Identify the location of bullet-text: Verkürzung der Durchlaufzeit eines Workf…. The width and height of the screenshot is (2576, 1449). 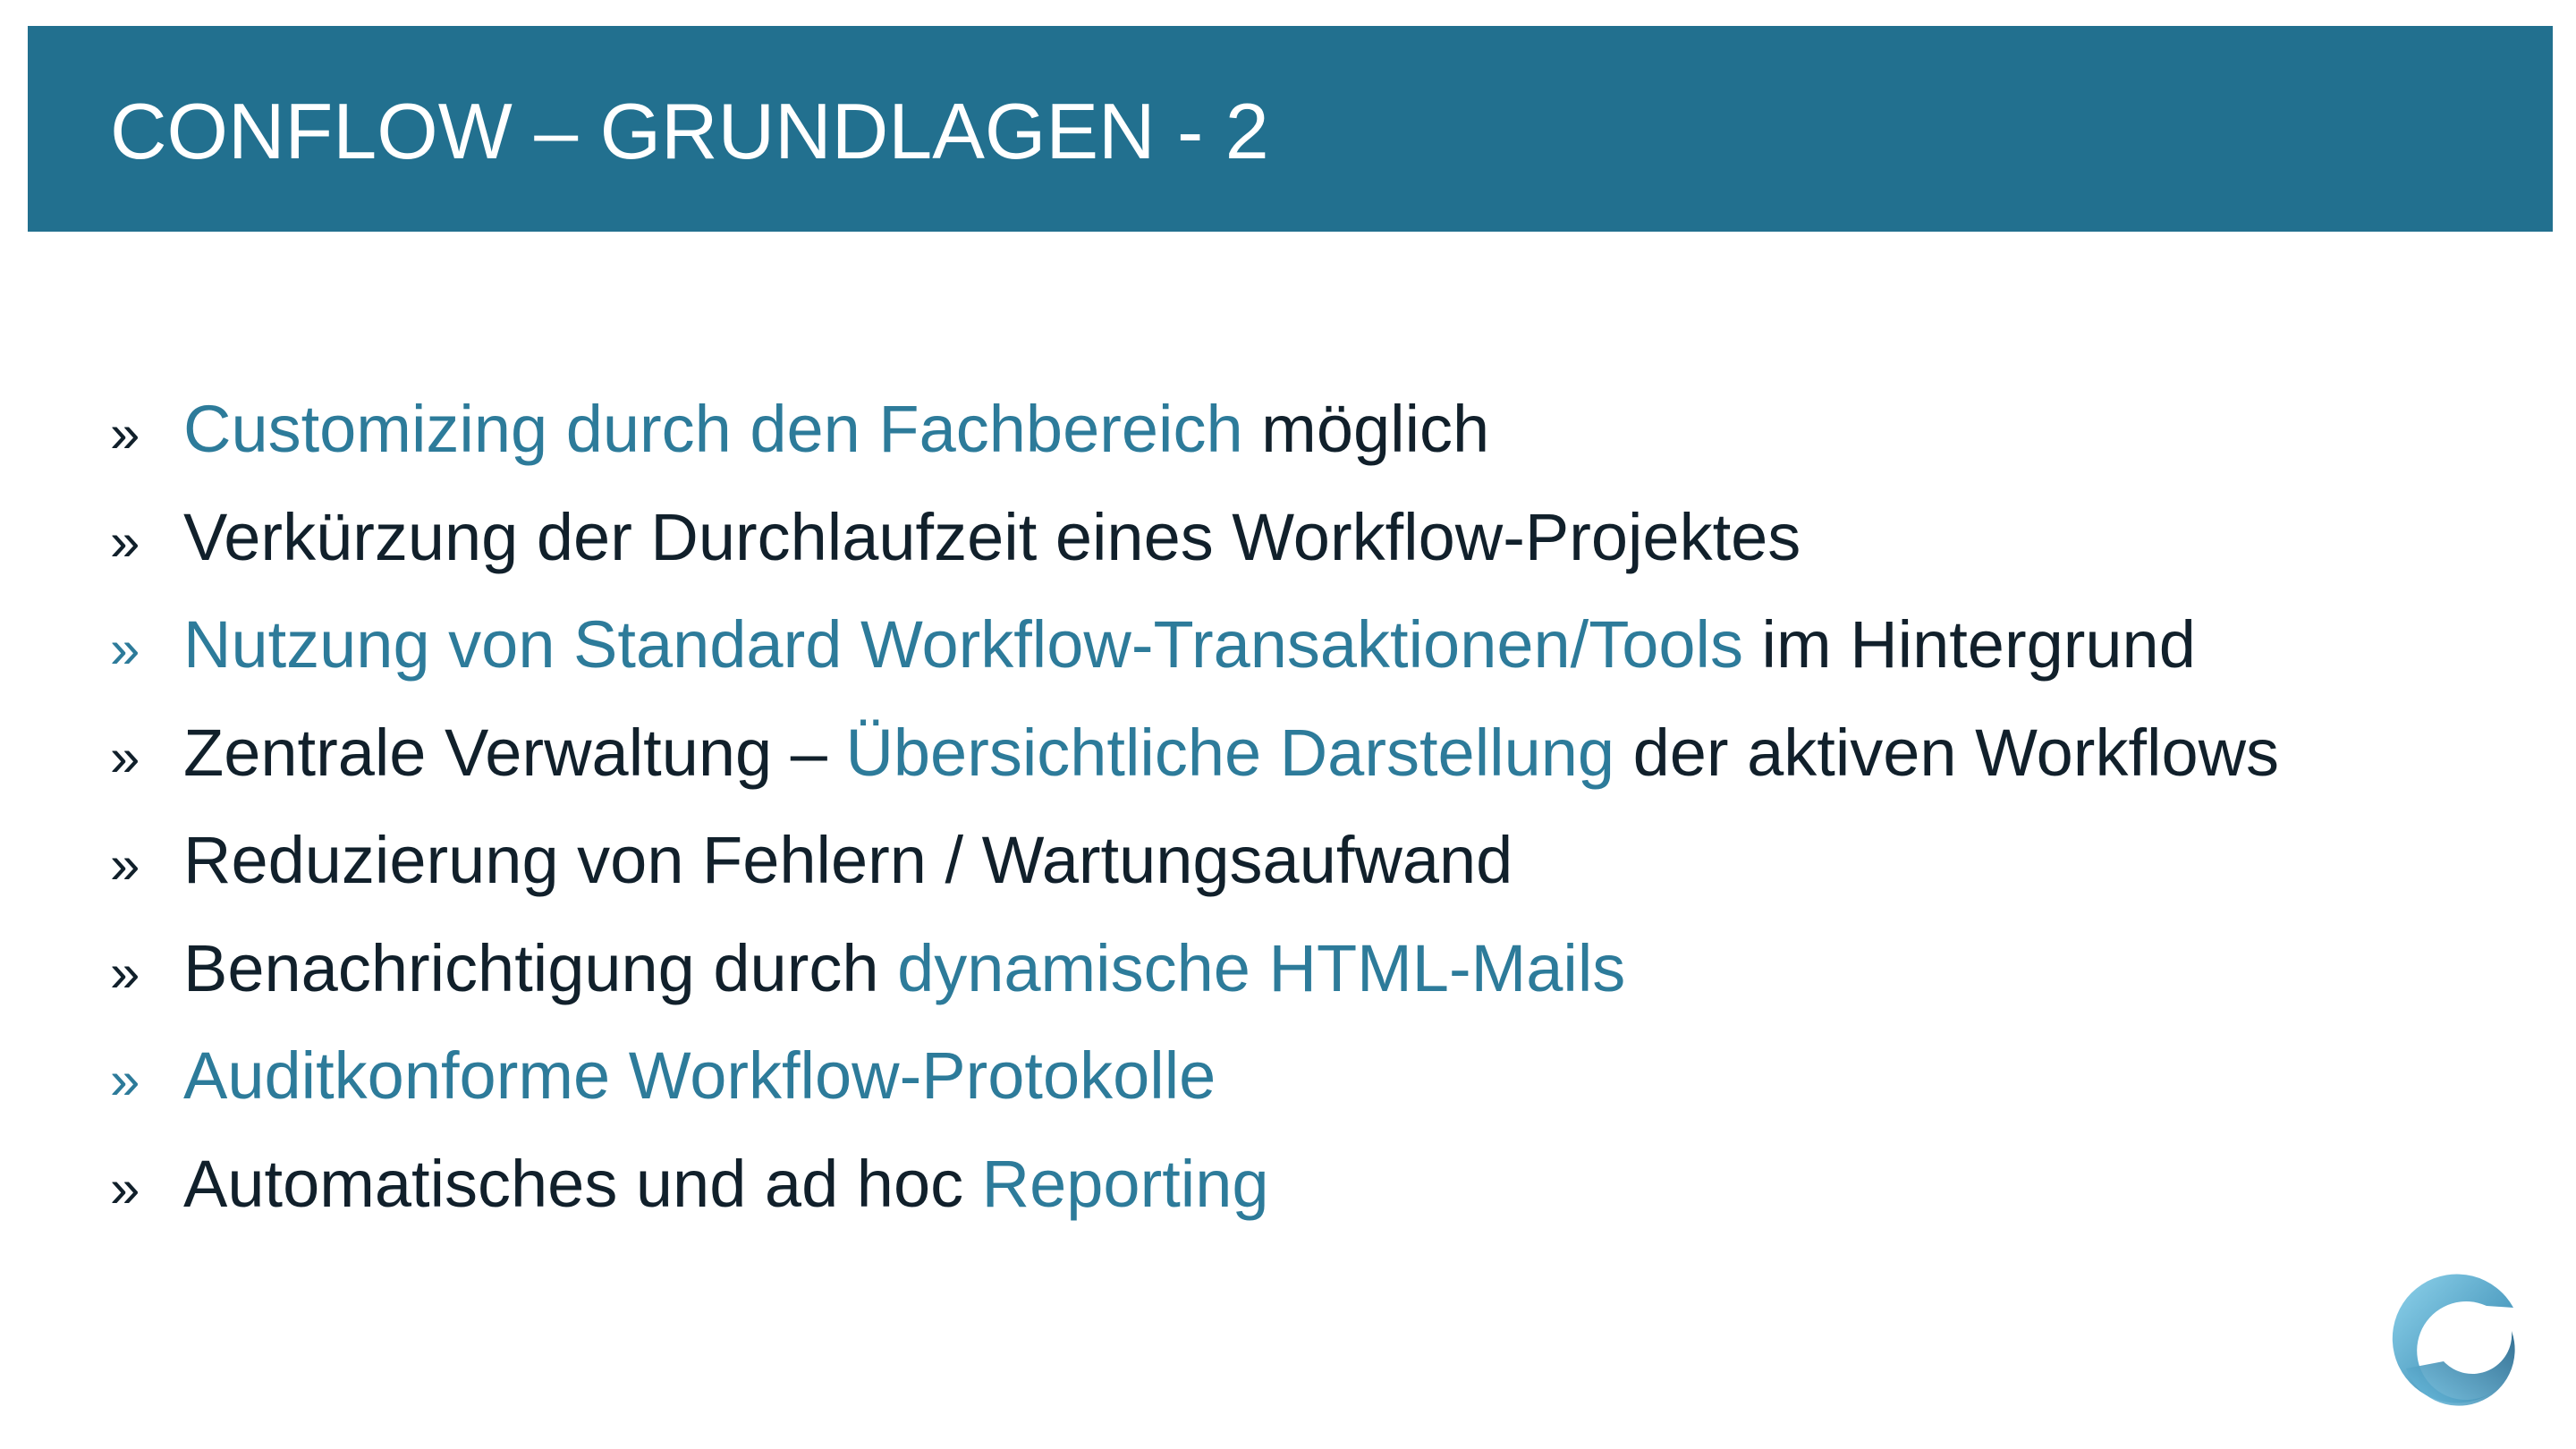
(992, 537).